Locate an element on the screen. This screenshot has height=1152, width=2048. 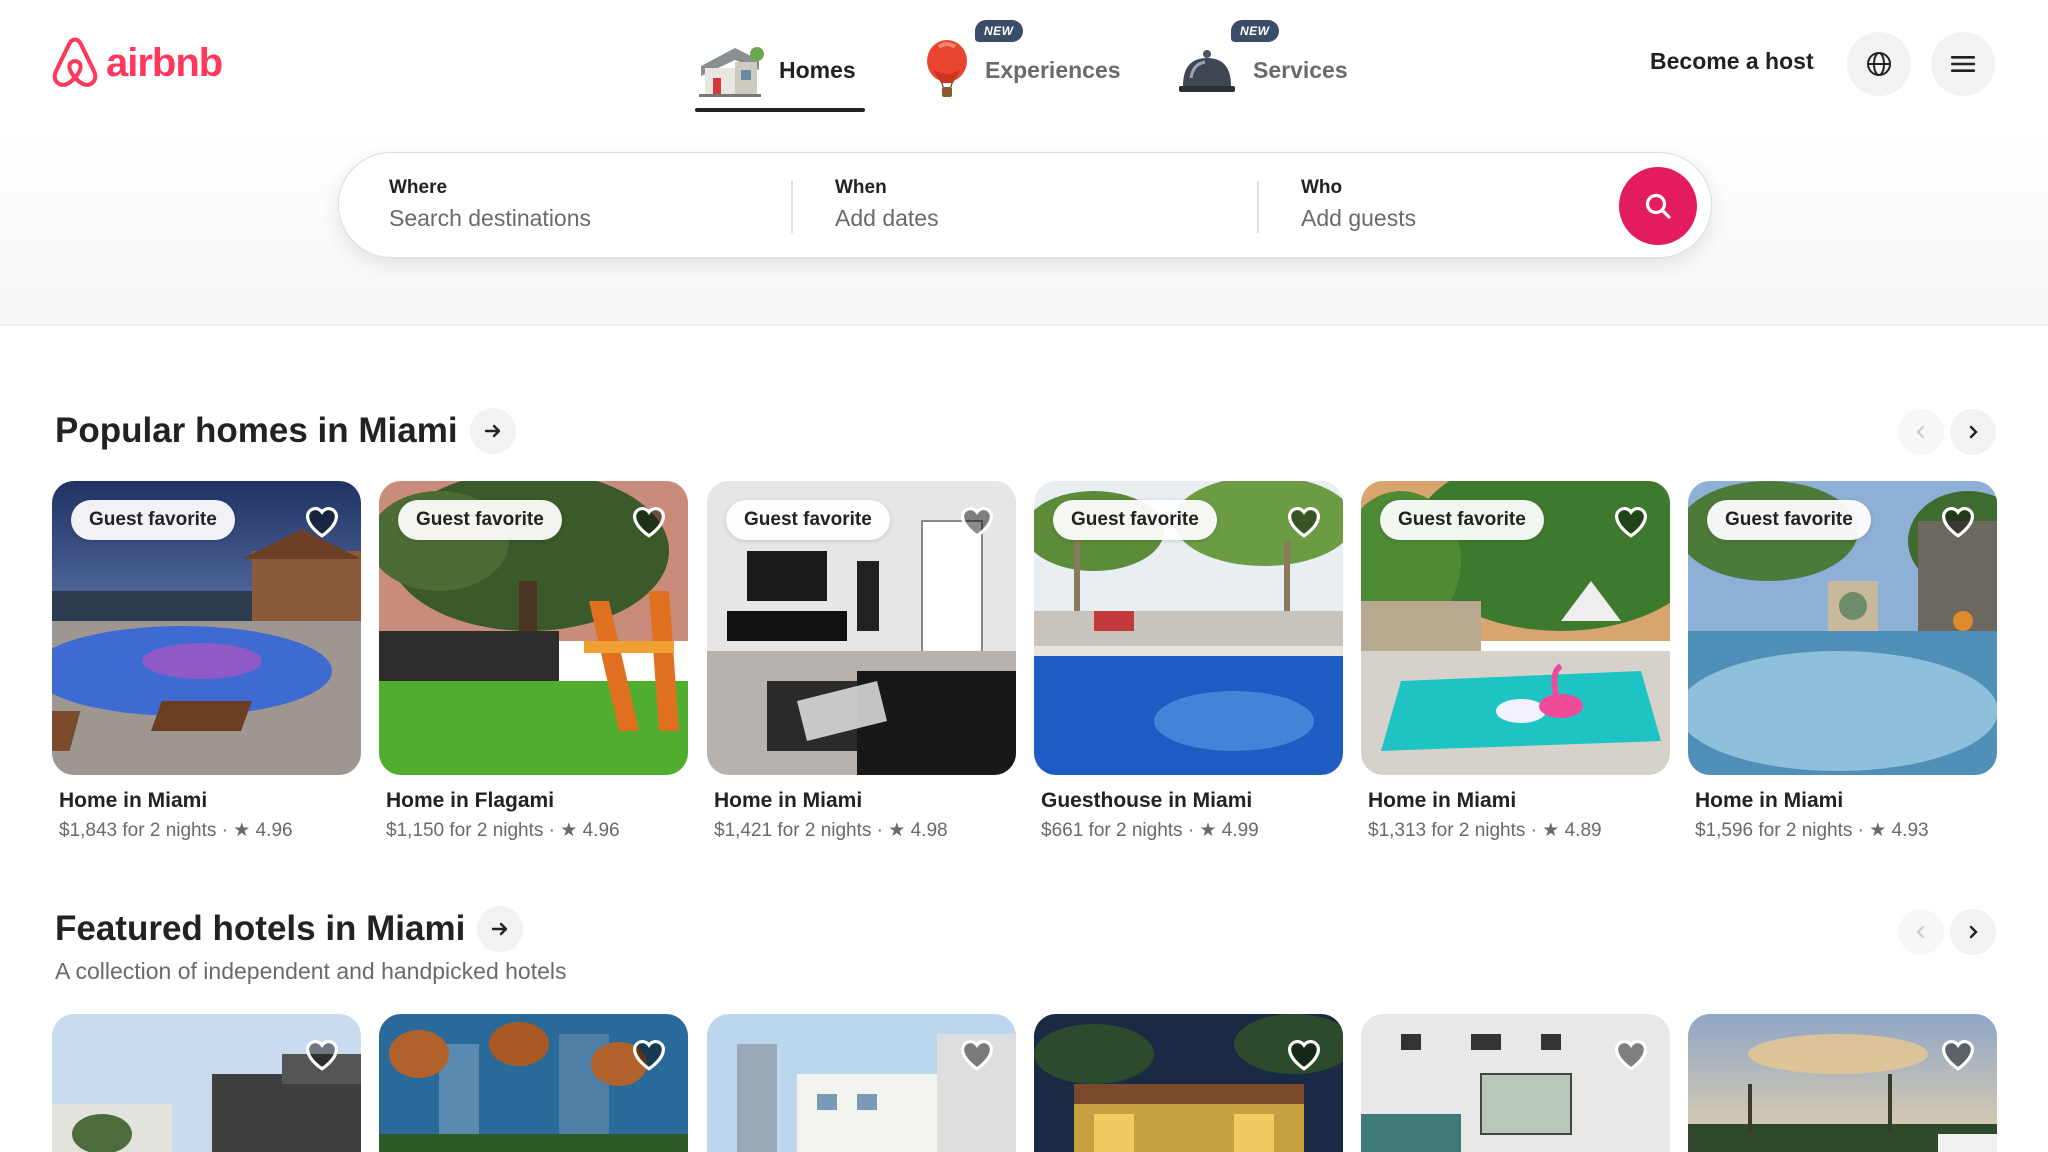
globe-icon is located at coordinates (1879, 64).